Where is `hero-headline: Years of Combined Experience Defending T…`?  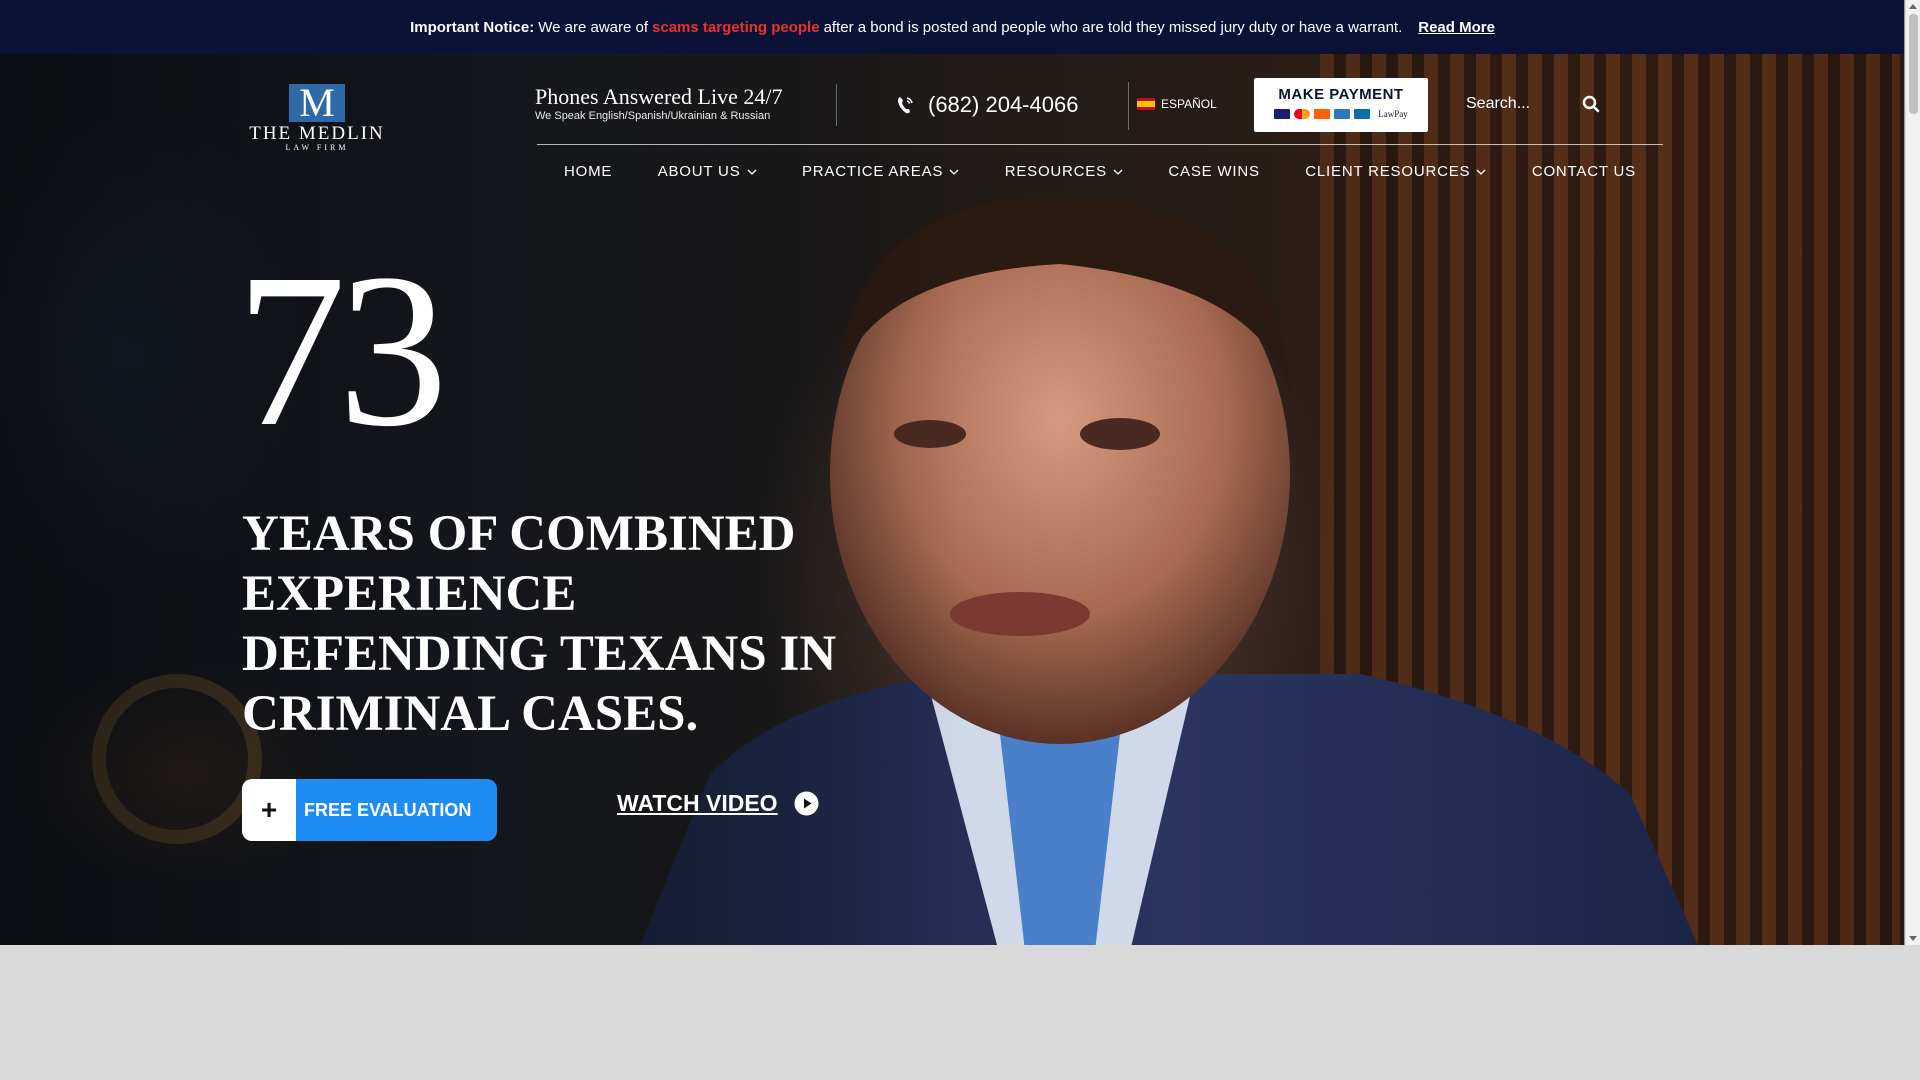
hero-headline: Years of Combined Experience Defending T… is located at coordinates (539, 624).